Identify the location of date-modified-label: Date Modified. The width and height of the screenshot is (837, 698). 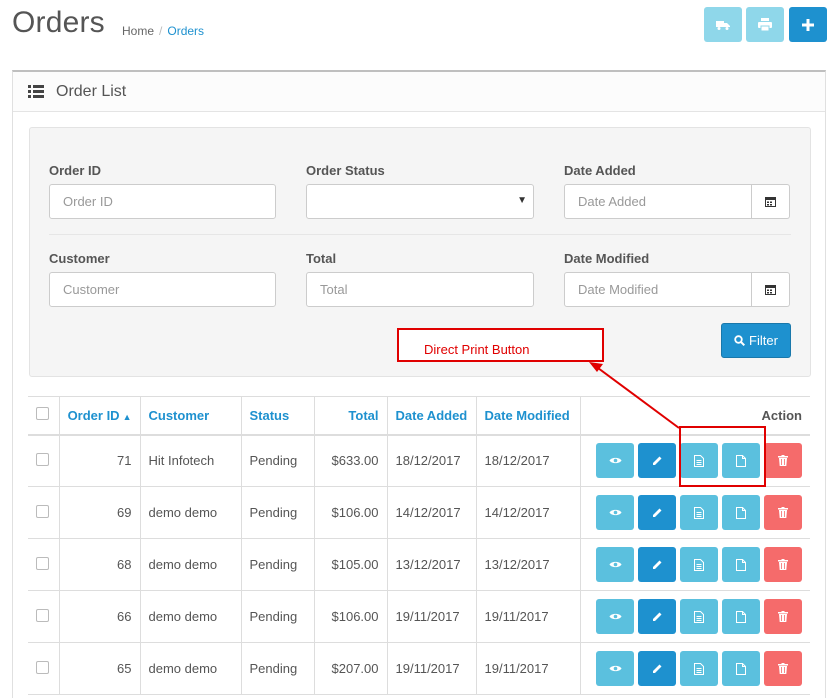
(607, 258).